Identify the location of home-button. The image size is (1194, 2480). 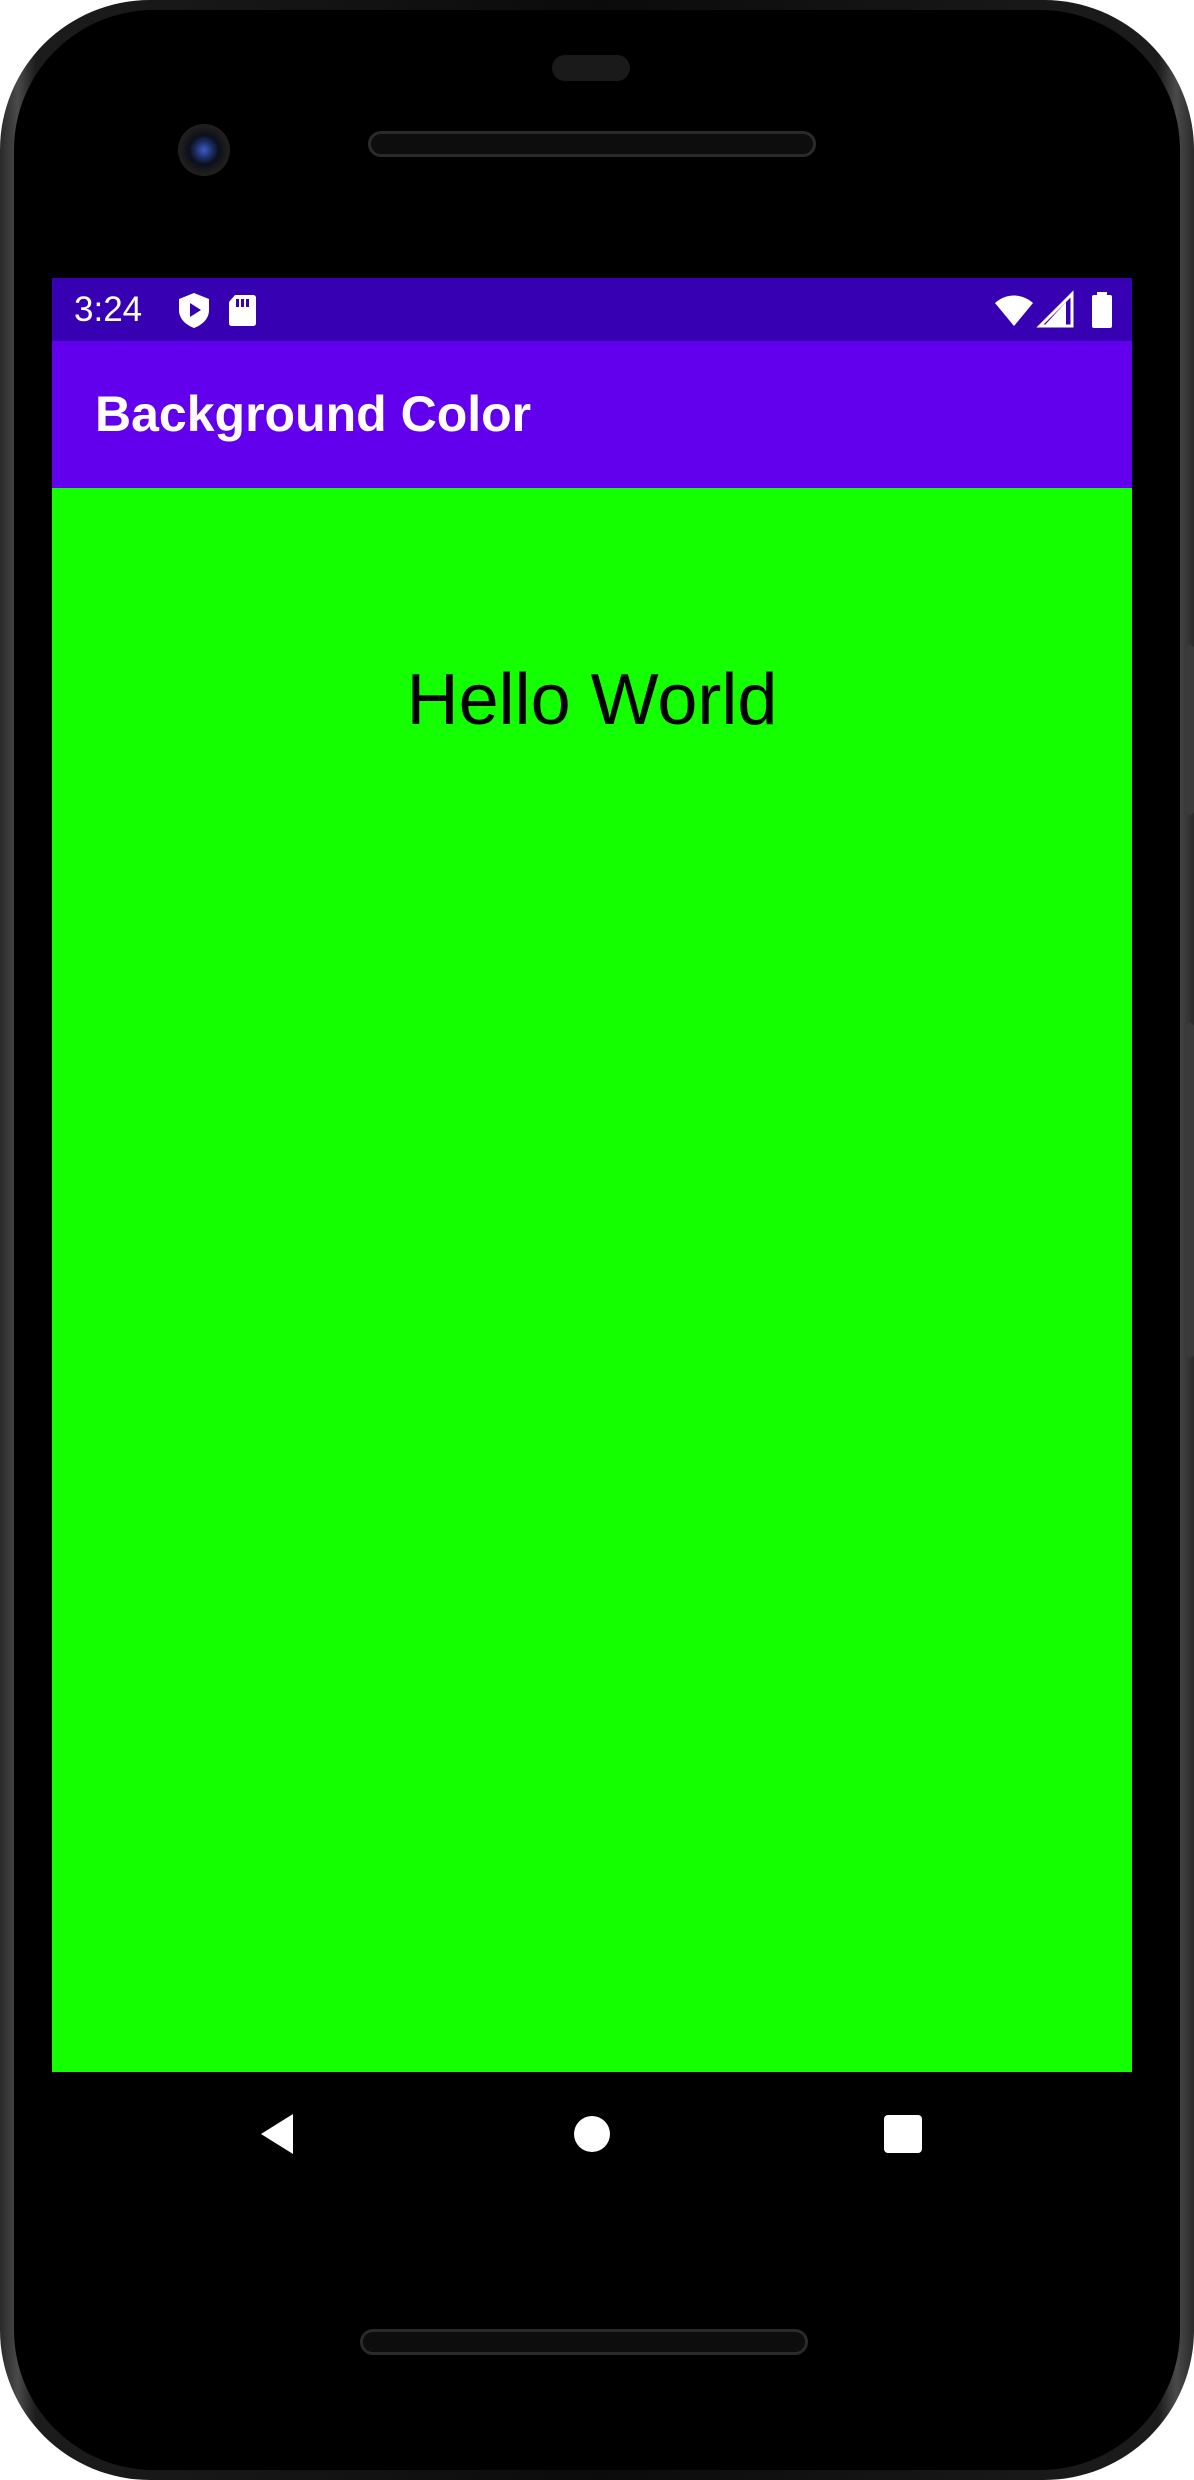
(592, 2136).